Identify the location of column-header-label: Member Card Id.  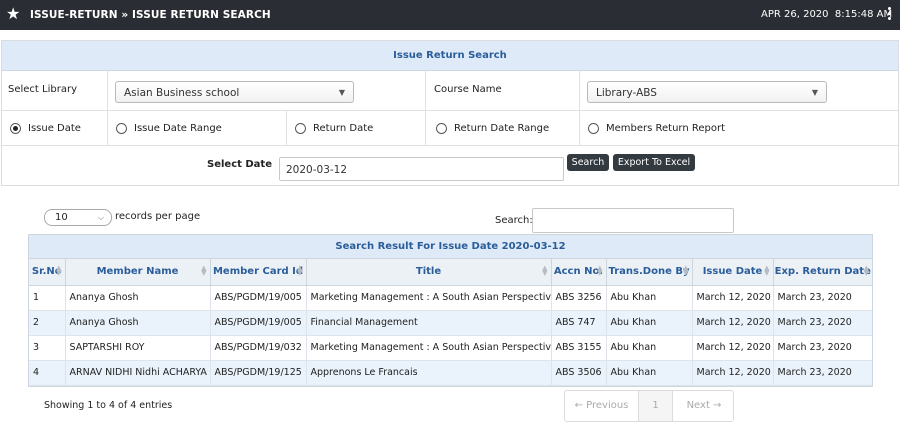
(258, 272).